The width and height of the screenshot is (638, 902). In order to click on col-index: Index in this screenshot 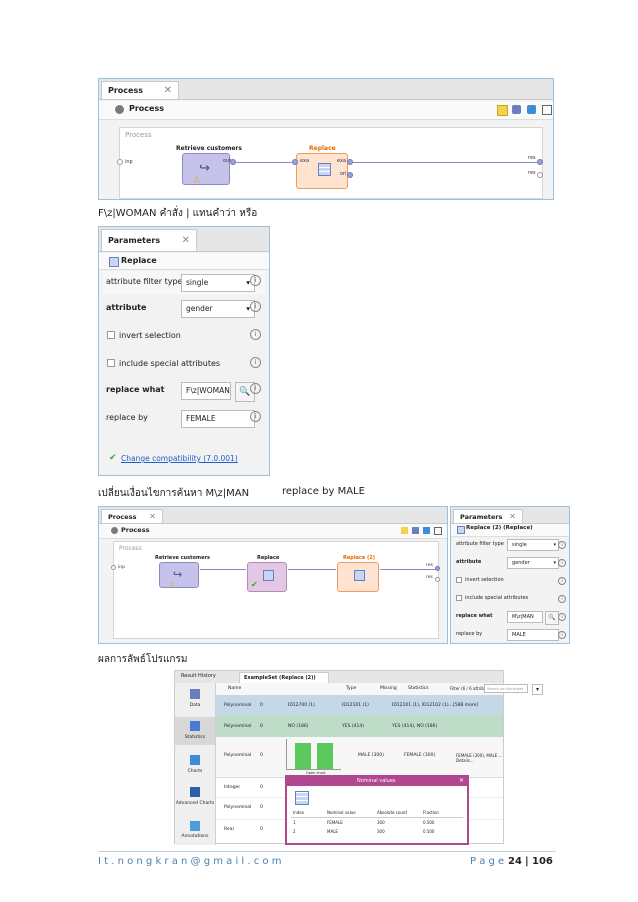, I will do `click(299, 812)`.